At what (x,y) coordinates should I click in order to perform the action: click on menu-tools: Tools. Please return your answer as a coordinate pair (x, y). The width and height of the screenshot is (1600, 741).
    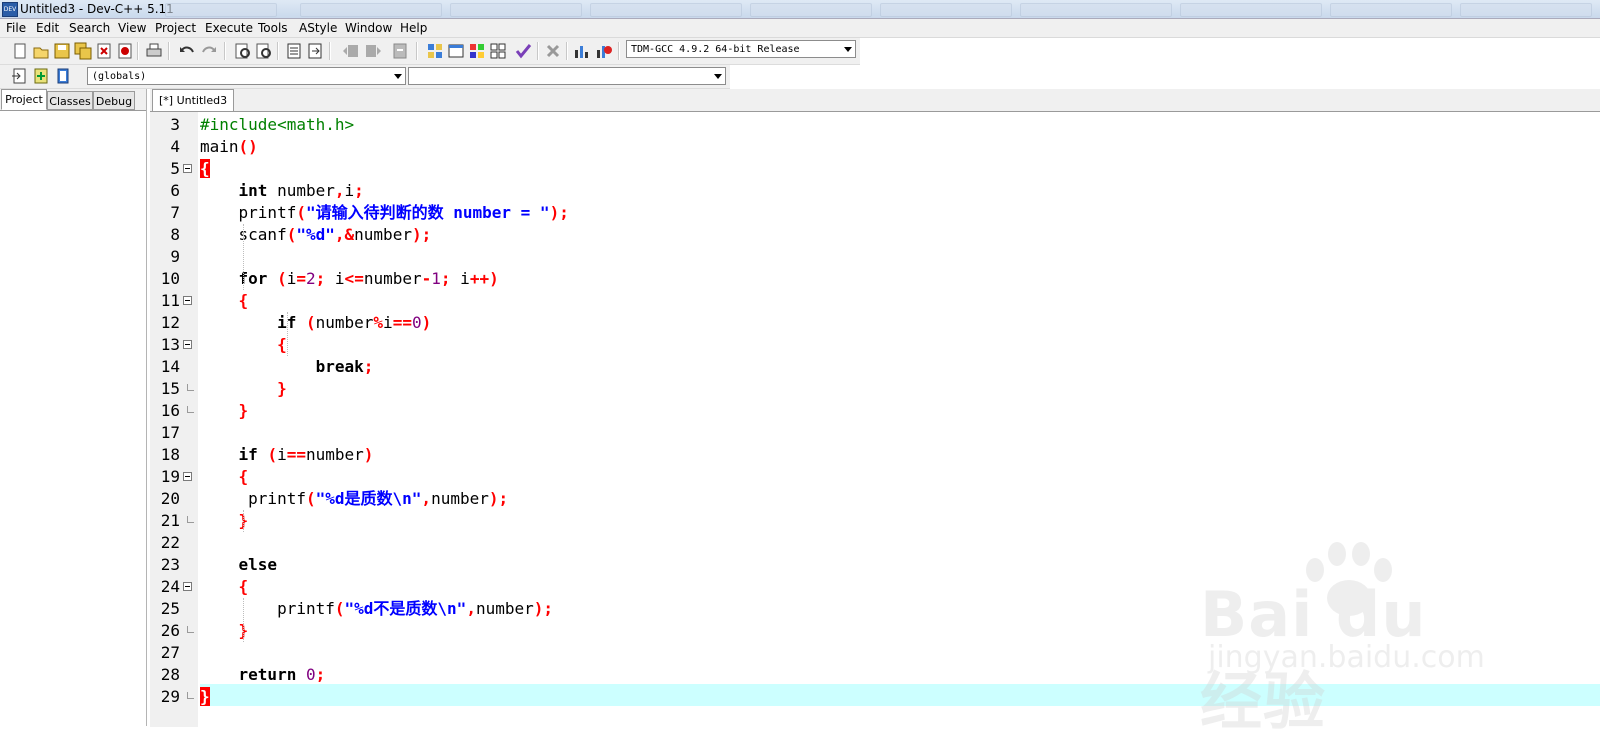
    Looking at the image, I should click on (273, 28).